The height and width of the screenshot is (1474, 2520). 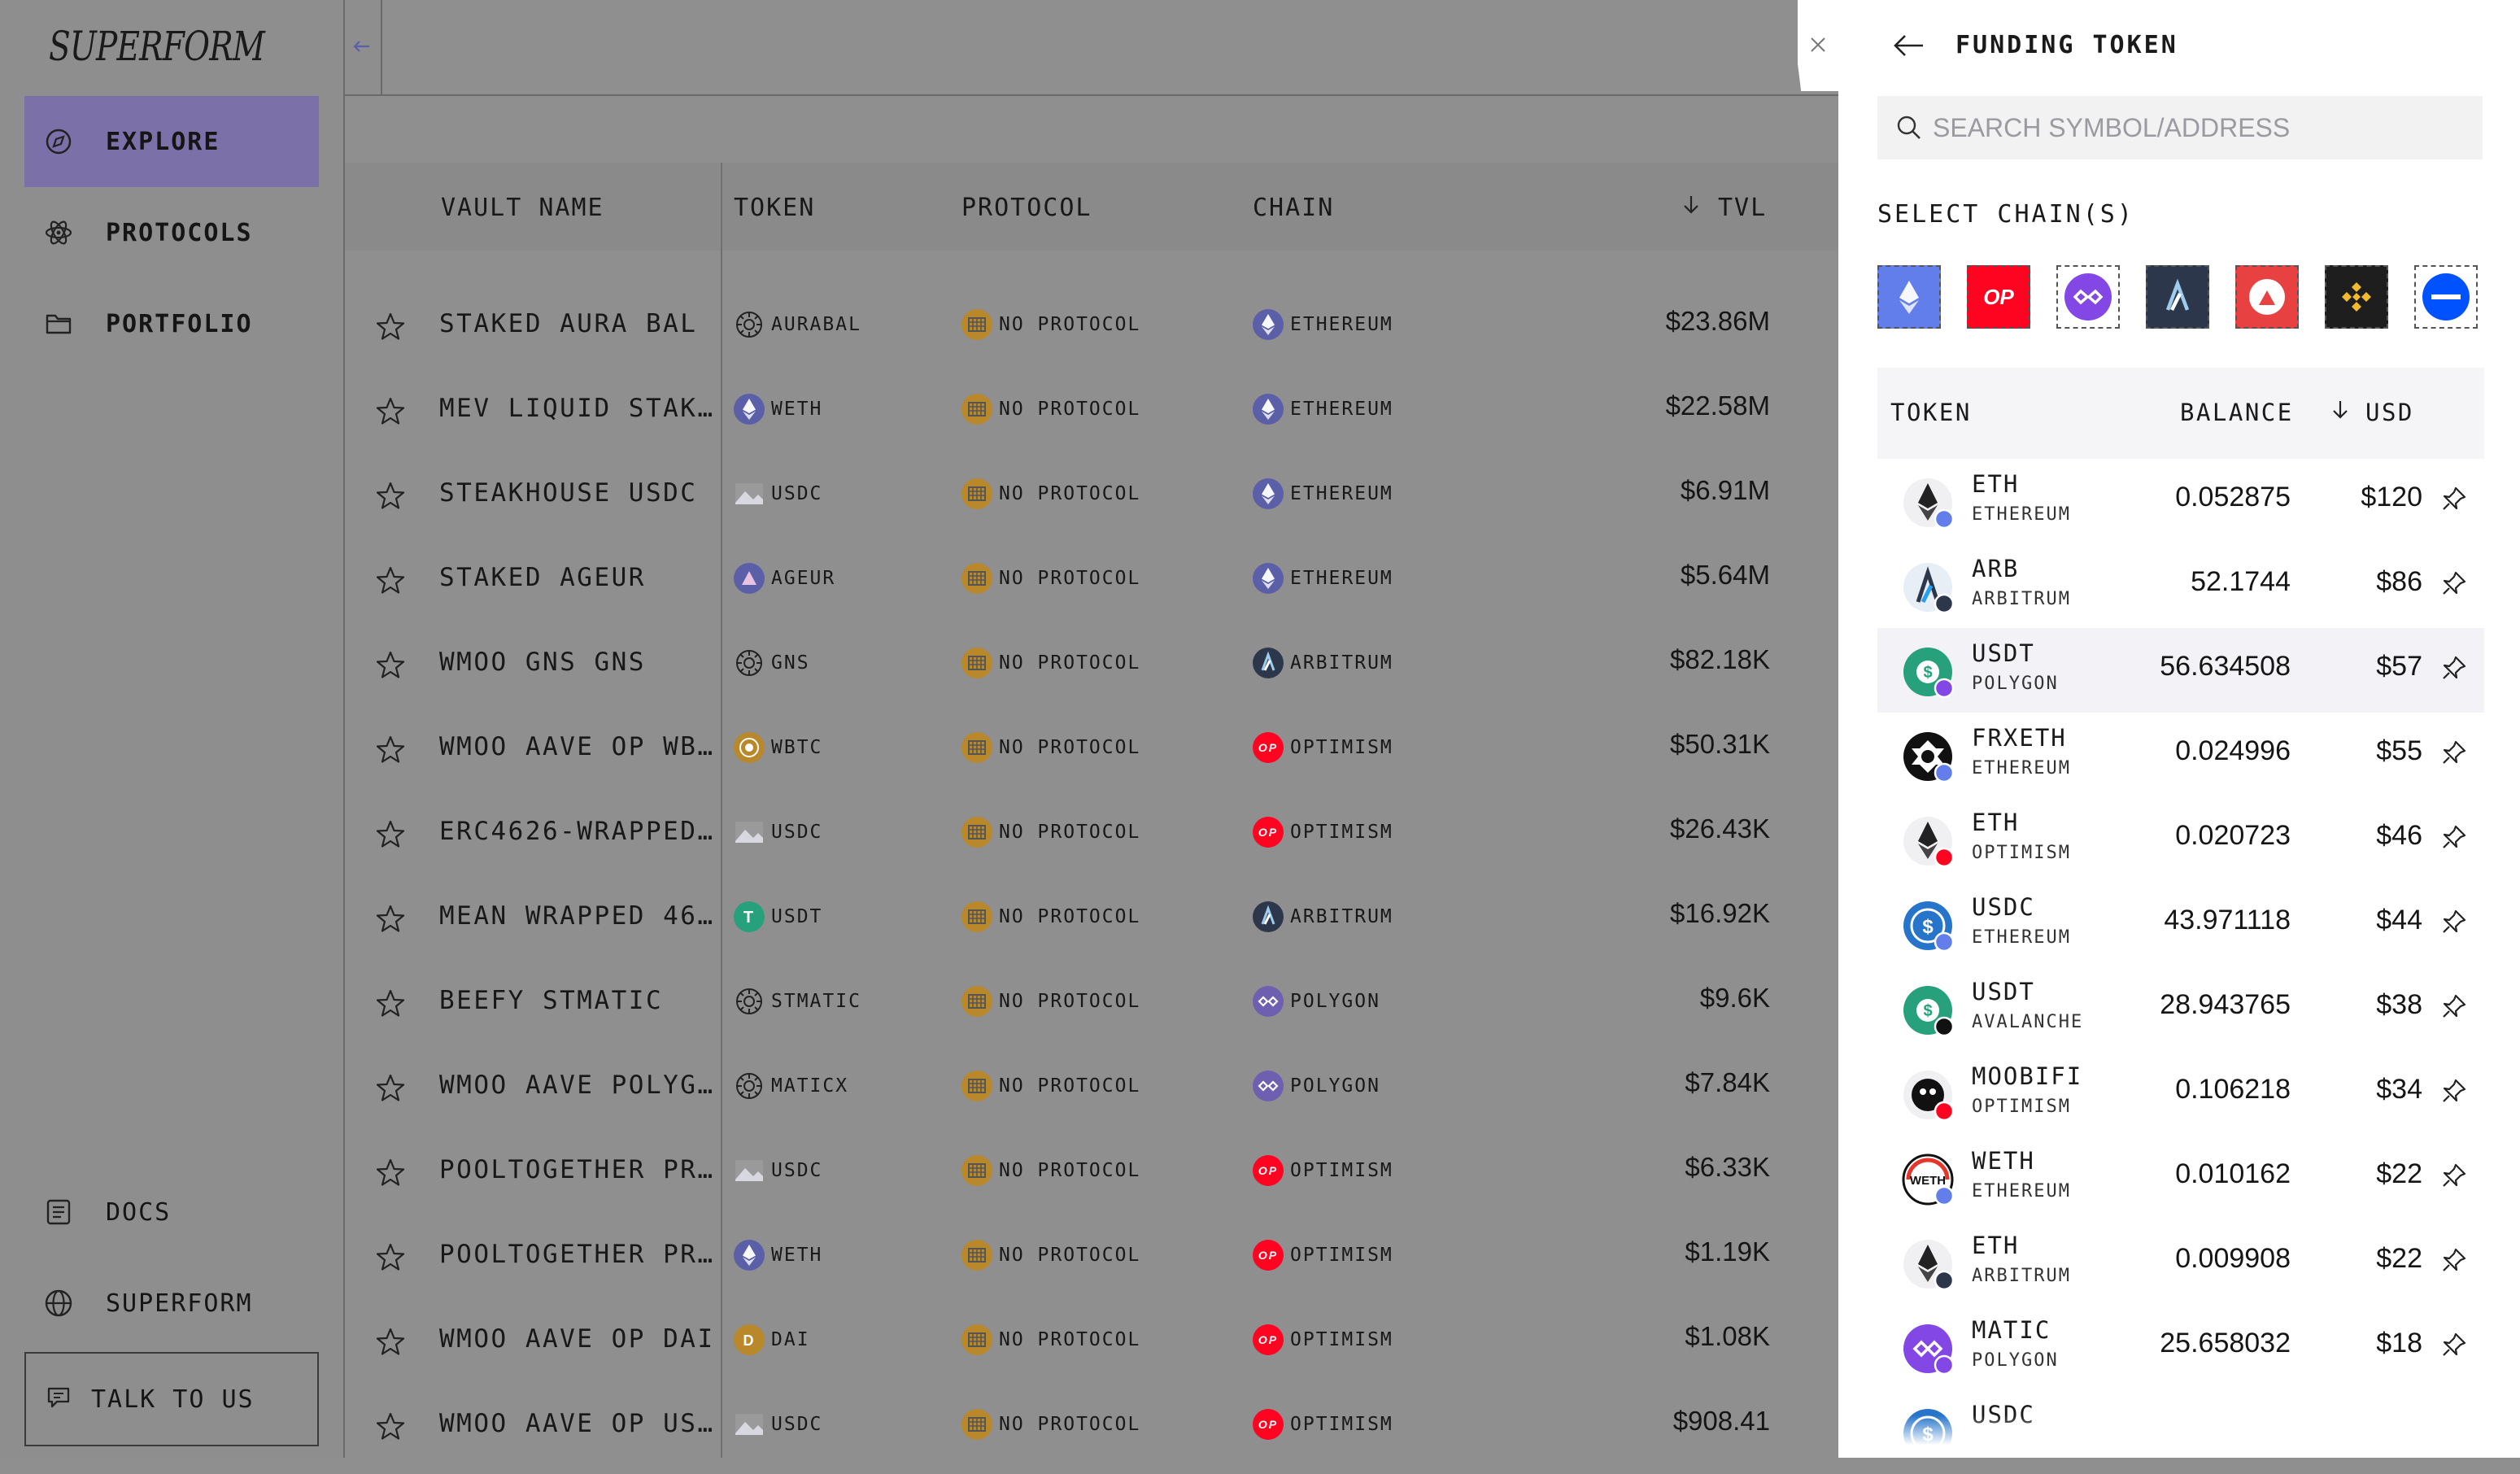 I want to click on token-row: ETH ETHEREUM 0.052875 $120, so click(x=2180, y=501).